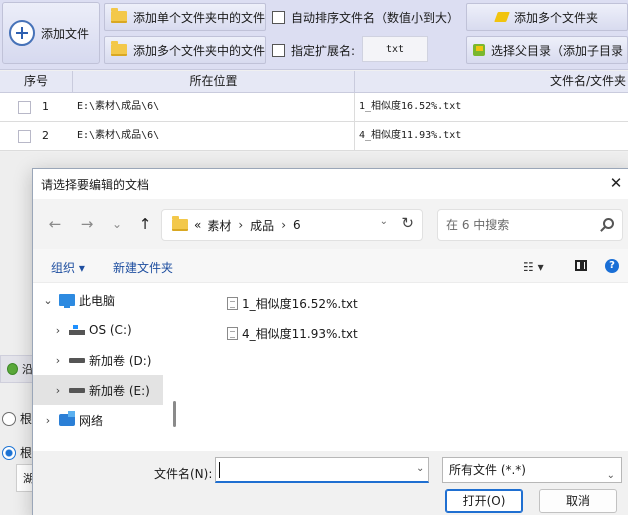  I want to click on text-file-icon, so click(232, 333).